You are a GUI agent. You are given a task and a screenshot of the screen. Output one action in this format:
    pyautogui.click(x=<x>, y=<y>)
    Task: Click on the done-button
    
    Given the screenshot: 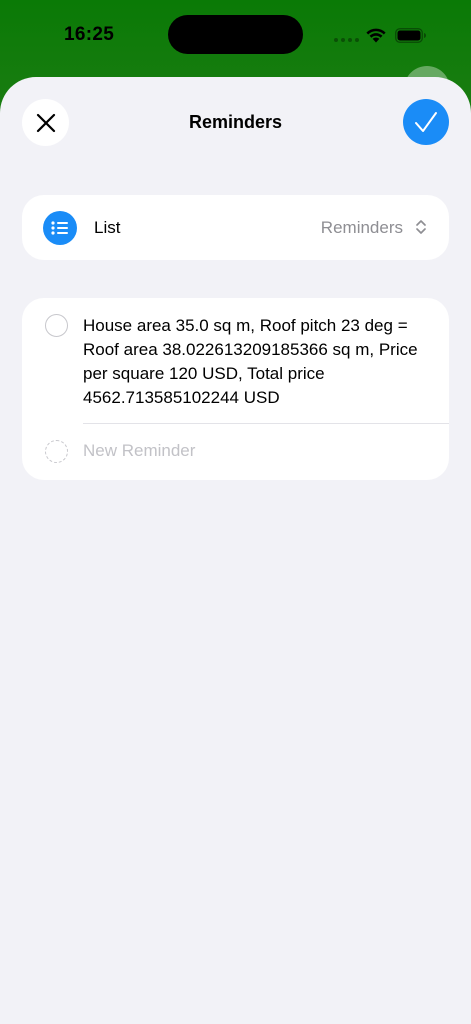 What is the action you would take?
    pyautogui.click(x=426, y=122)
    